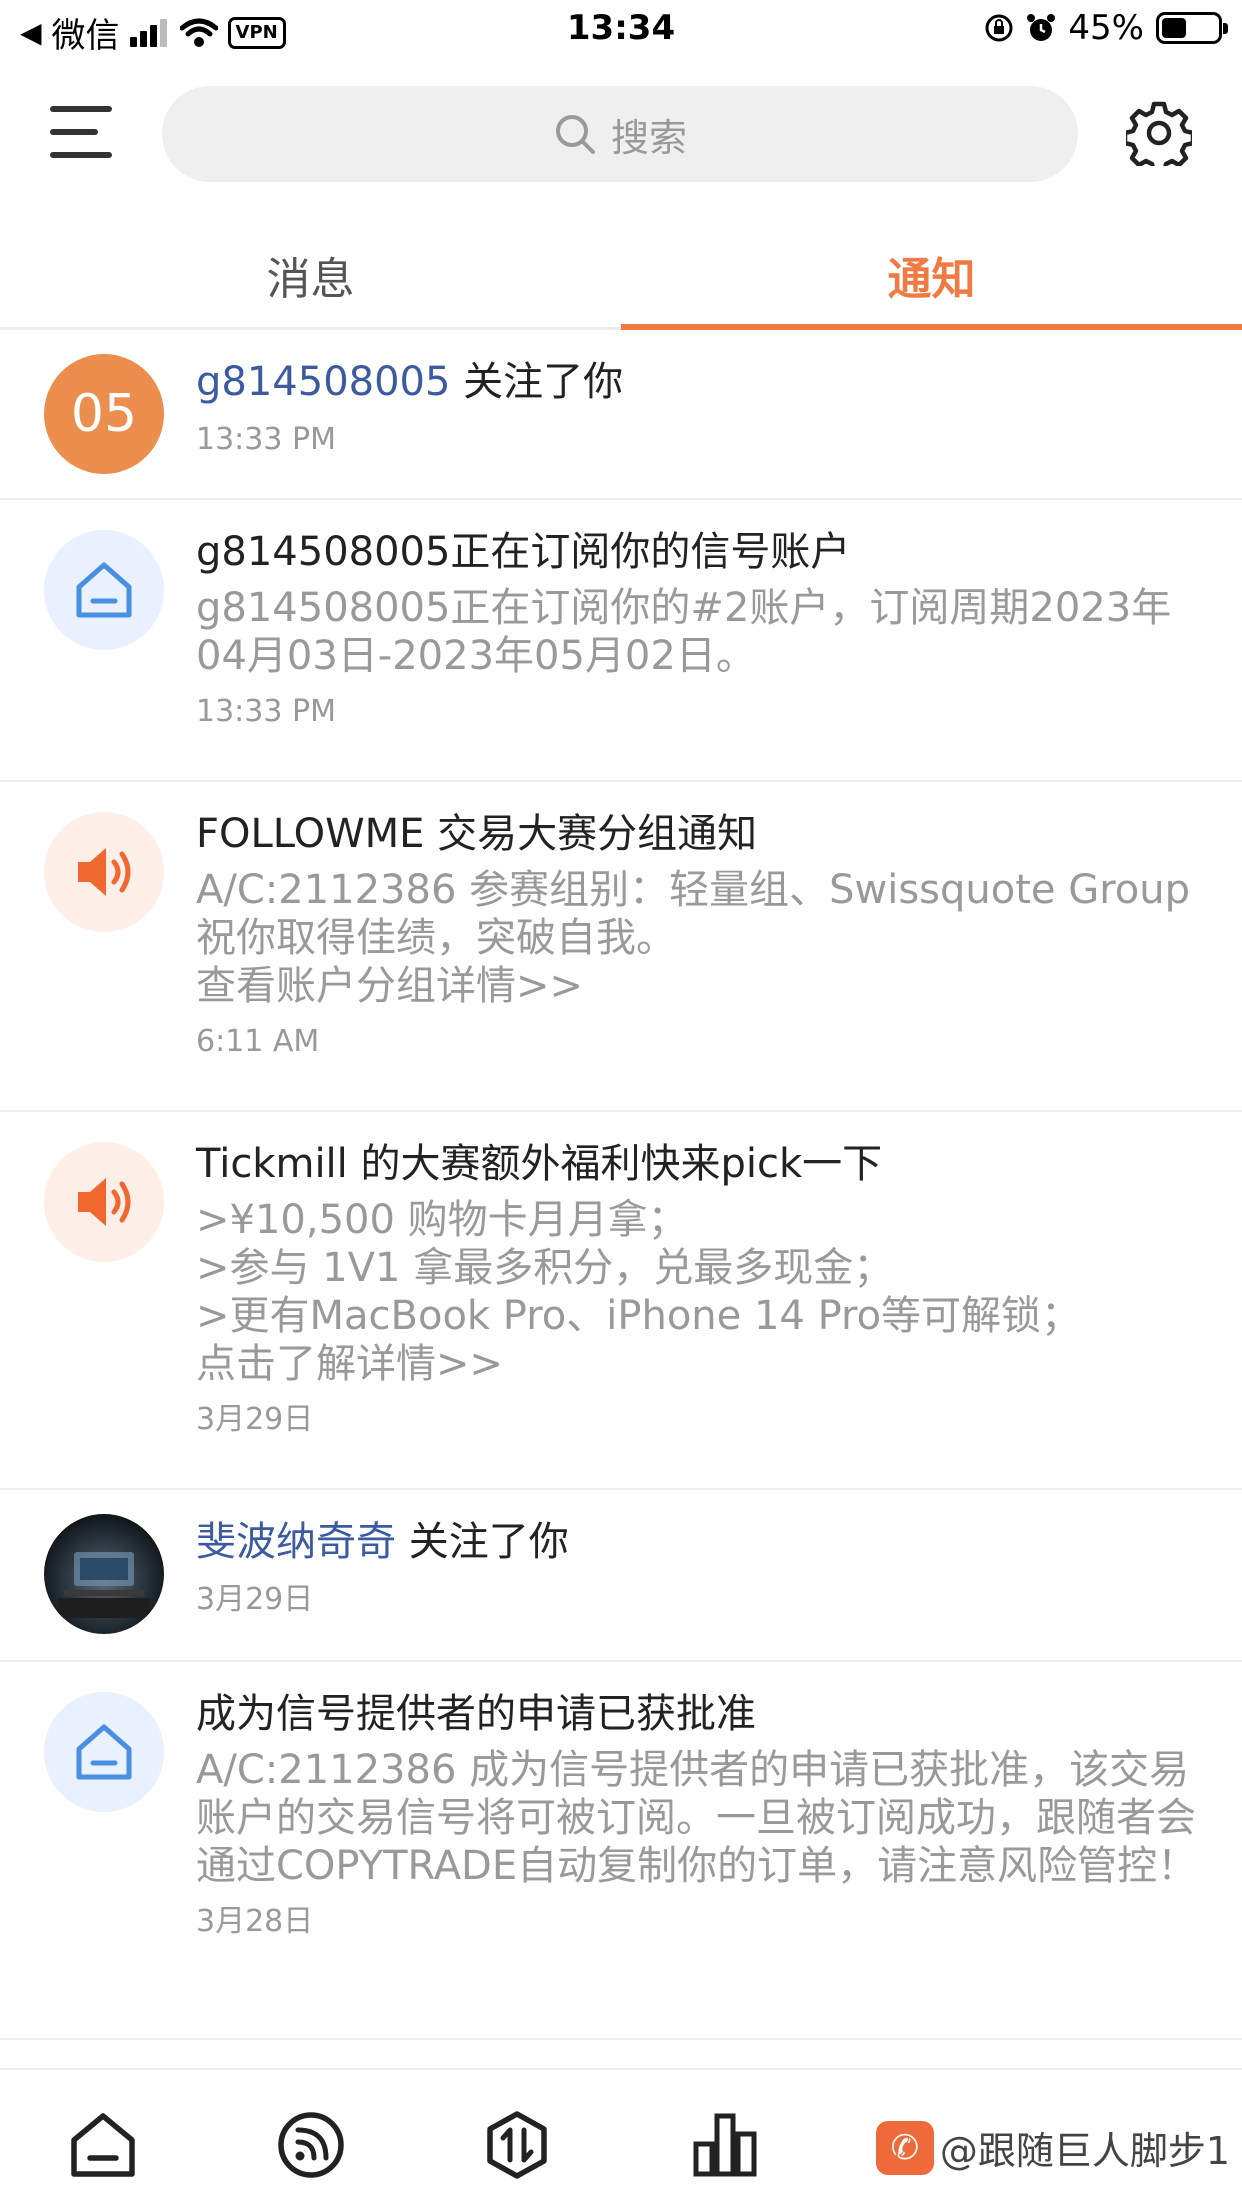 The width and height of the screenshot is (1242, 2208). What do you see at coordinates (311, 2145) in the screenshot?
I see `signal-feed-icon` at bounding box center [311, 2145].